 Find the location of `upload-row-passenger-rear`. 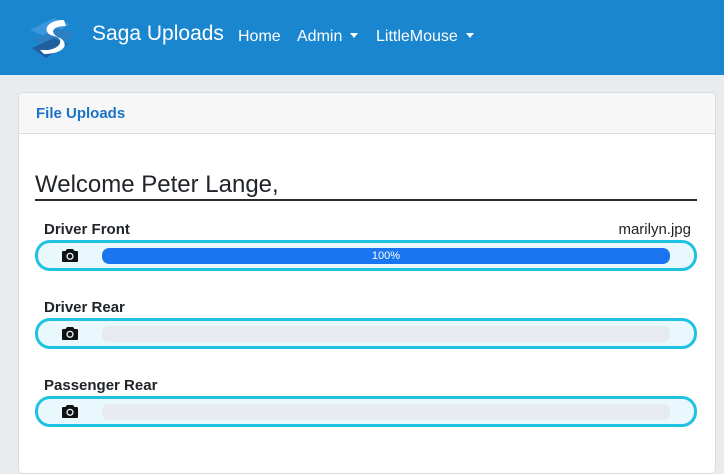

upload-row-passenger-rear is located at coordinates (366, 411).